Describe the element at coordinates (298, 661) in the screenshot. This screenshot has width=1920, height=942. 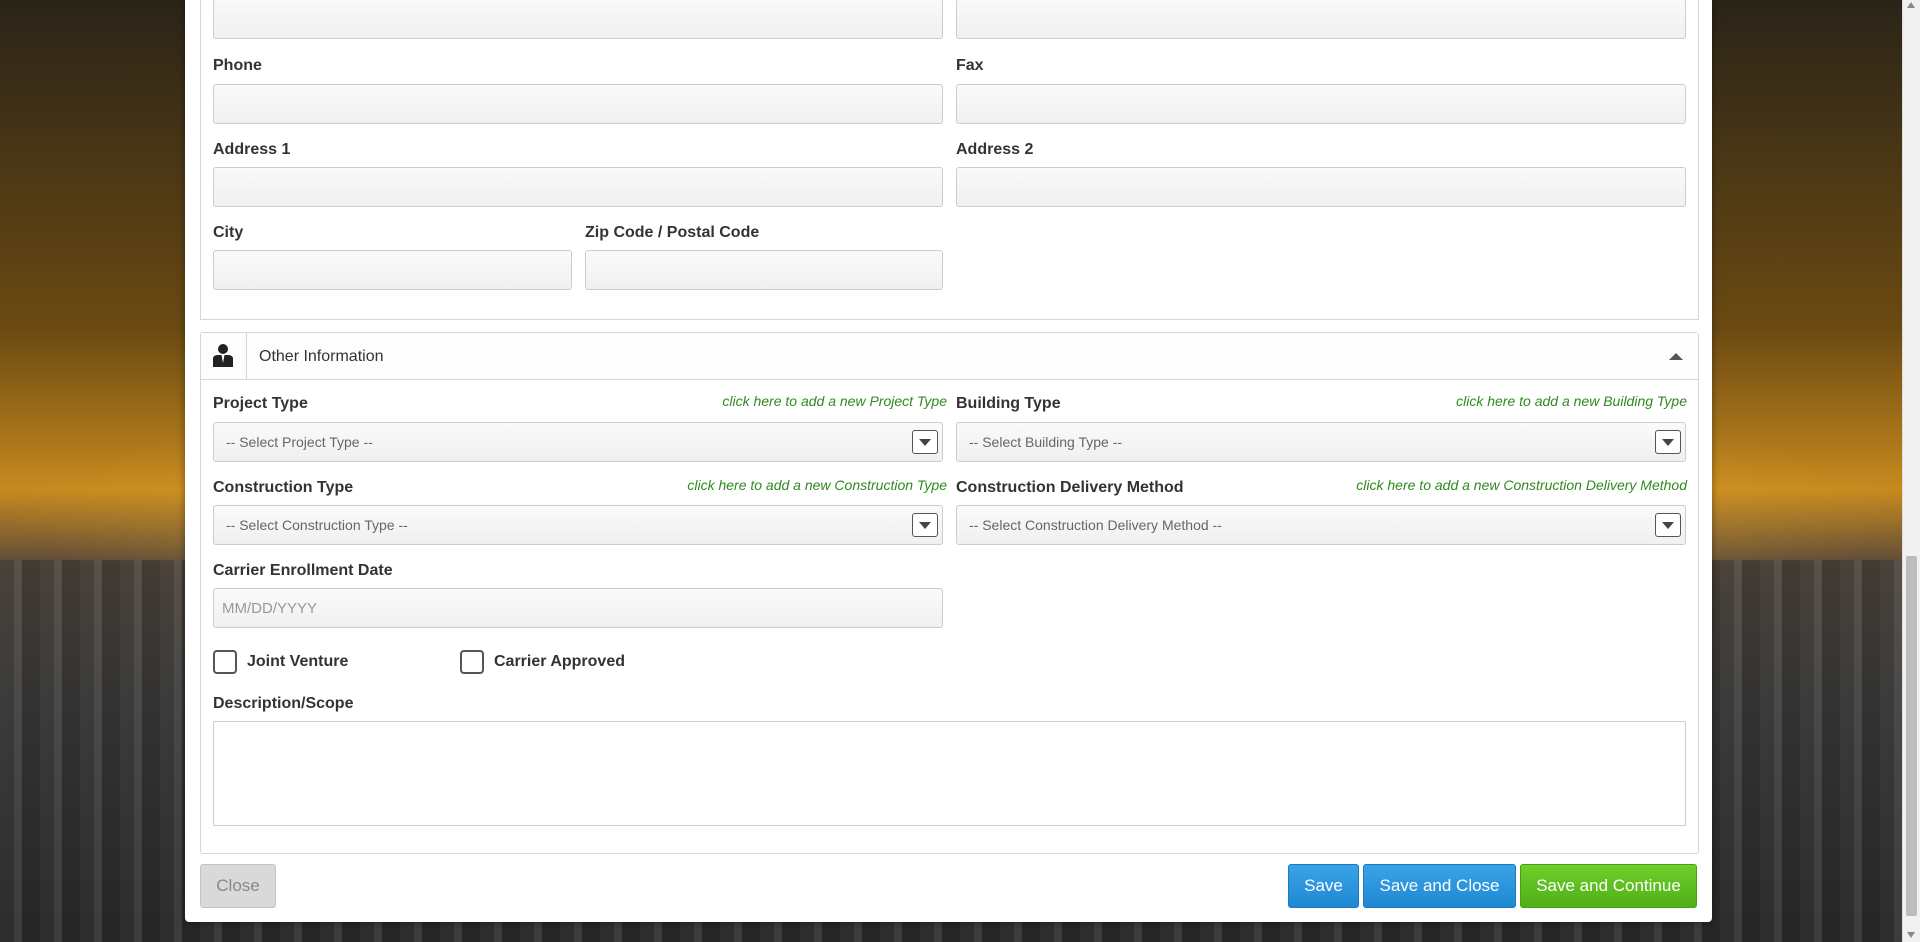
I see `joint-venture-label: Joint Venture` at that location.